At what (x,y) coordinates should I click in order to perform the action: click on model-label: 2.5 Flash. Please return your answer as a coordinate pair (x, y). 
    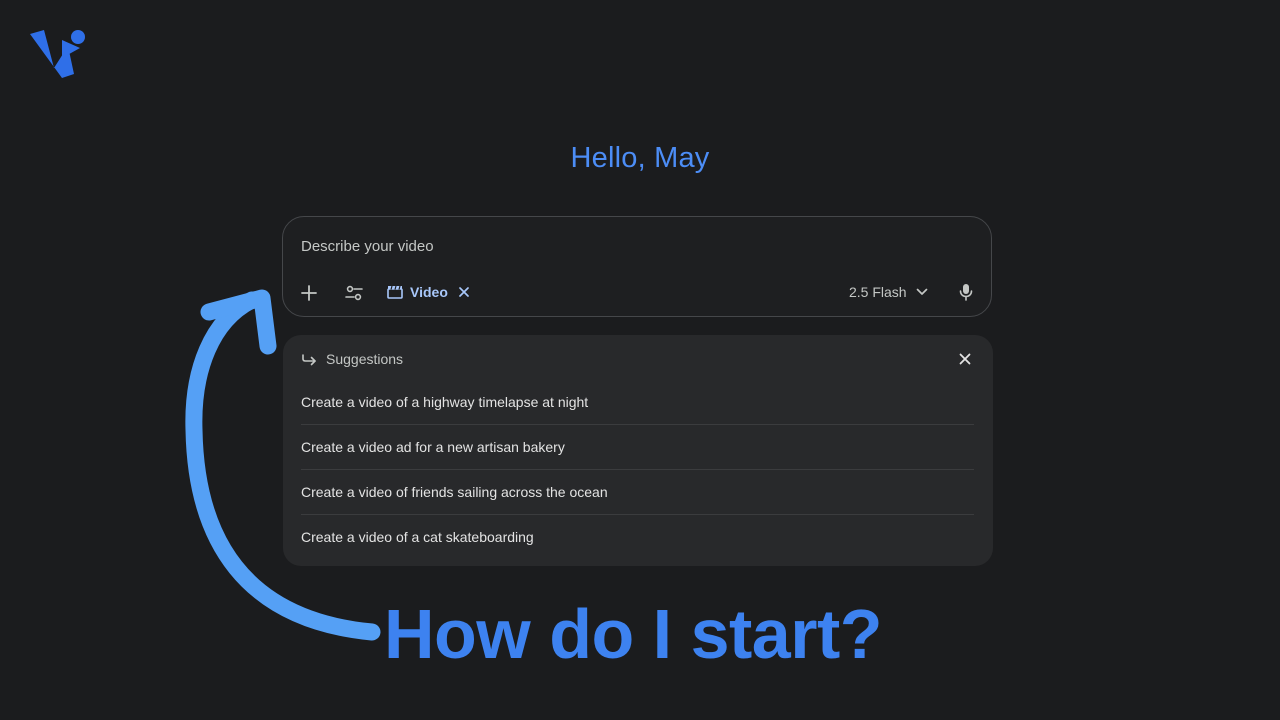
    Looking at the image, I should click on (878, 292).